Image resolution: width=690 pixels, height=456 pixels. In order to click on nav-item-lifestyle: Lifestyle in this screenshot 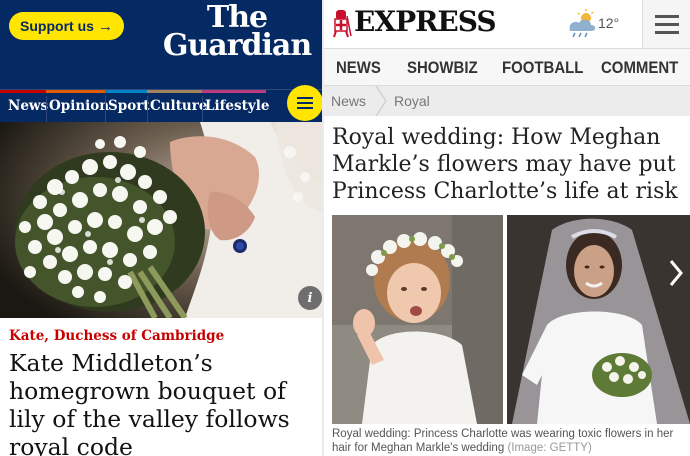, I will do `click(236, 109)`.